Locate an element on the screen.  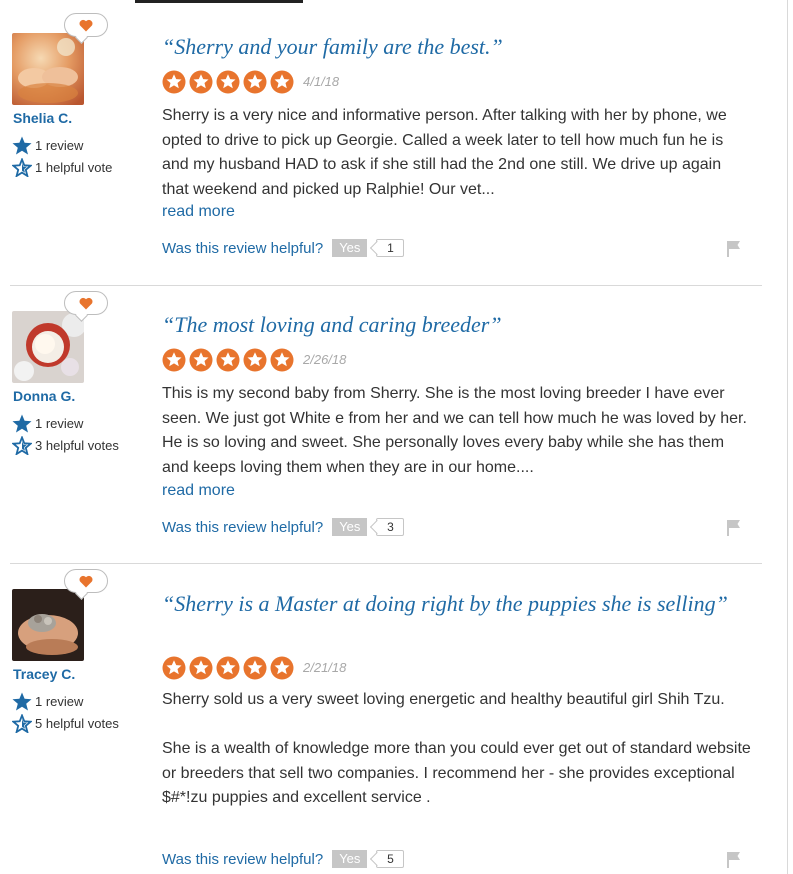
helpful-row: Was this review helpful? Yes 3 is located at coordinates (283, 527).